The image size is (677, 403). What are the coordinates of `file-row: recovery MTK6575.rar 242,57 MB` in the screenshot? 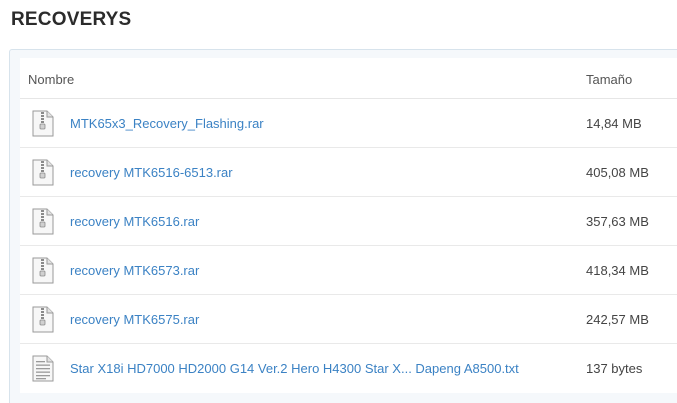 It's located at (348, 319).